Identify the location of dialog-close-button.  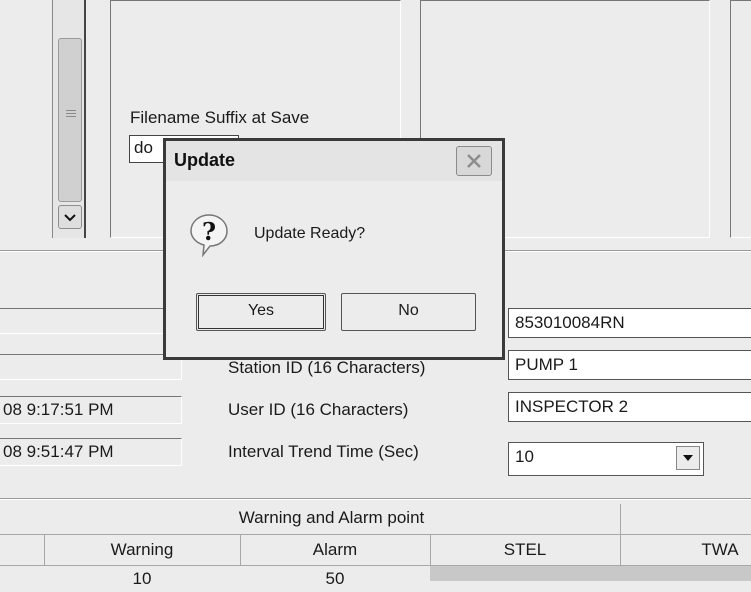
(474, 161).